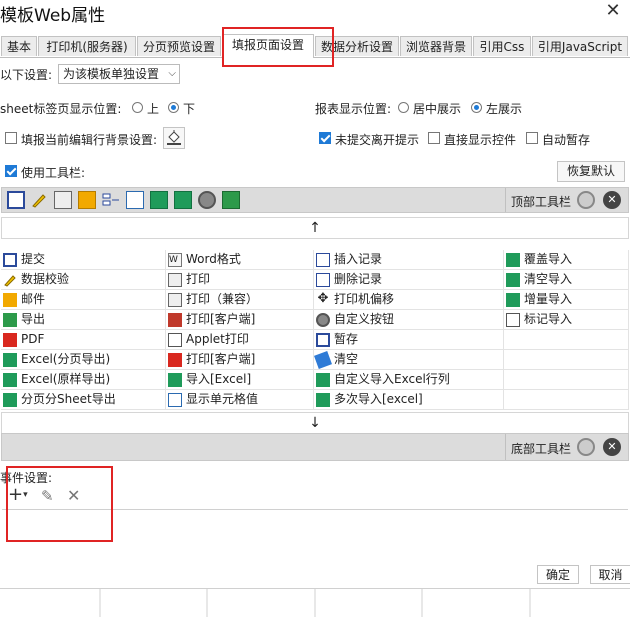 This screenshot has width=630, height=617. Describe the element at coordinates (137, 107) in the screenshot. I see `sheet-top-radio` at that location.